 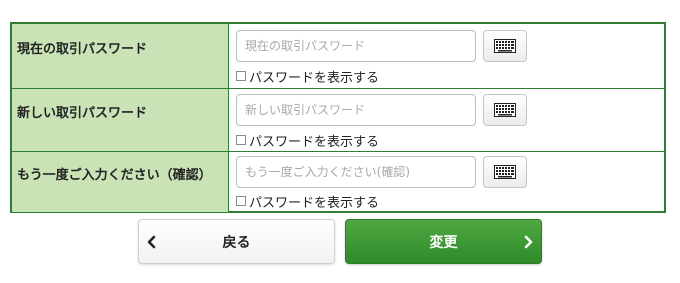 What do you see at coordinates (356, 110) in the screenshot?
I see `new-password-input` at bounding box center [356, 110].